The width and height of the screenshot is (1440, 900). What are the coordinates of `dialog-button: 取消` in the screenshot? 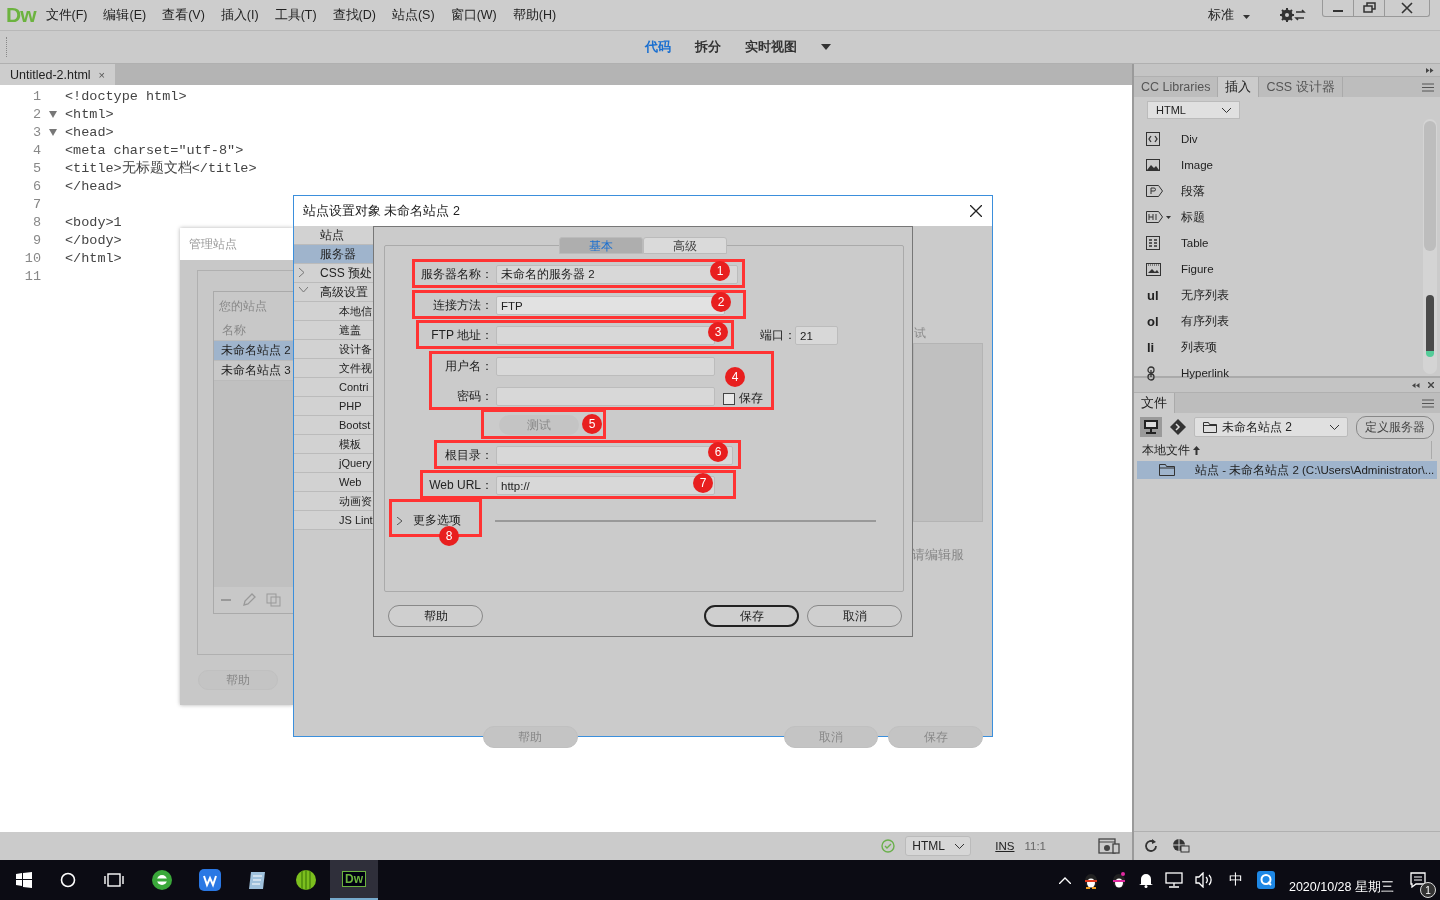 It's located at (854, 616).